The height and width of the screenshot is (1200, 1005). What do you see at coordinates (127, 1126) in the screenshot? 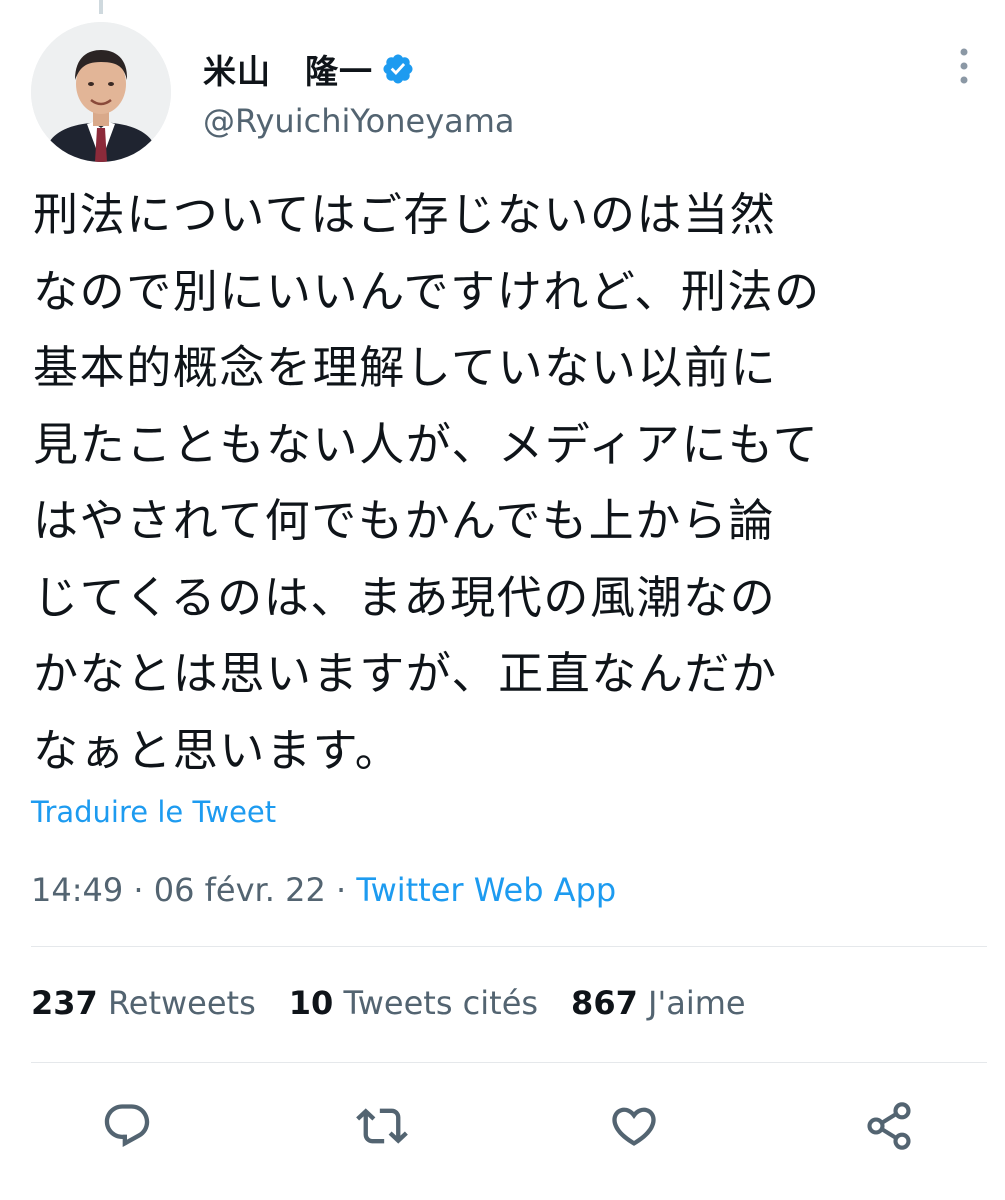
I see `reply-icon` at bounding box center [127, 1126].